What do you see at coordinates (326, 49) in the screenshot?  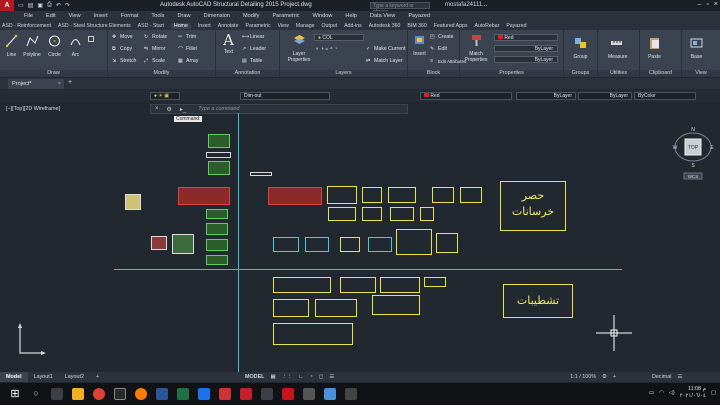 I see `layer-tools-icons: ◐ ◑ ◒ ◓ ◔` at bounding box center [326, 49].